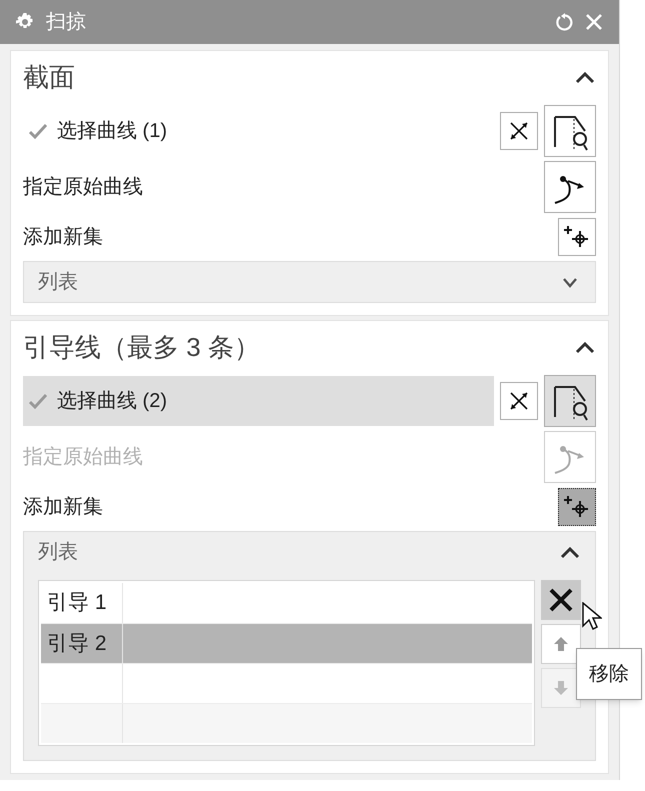 The image size is (645, 791). I want to click on reset-icon, so click(564, 22).